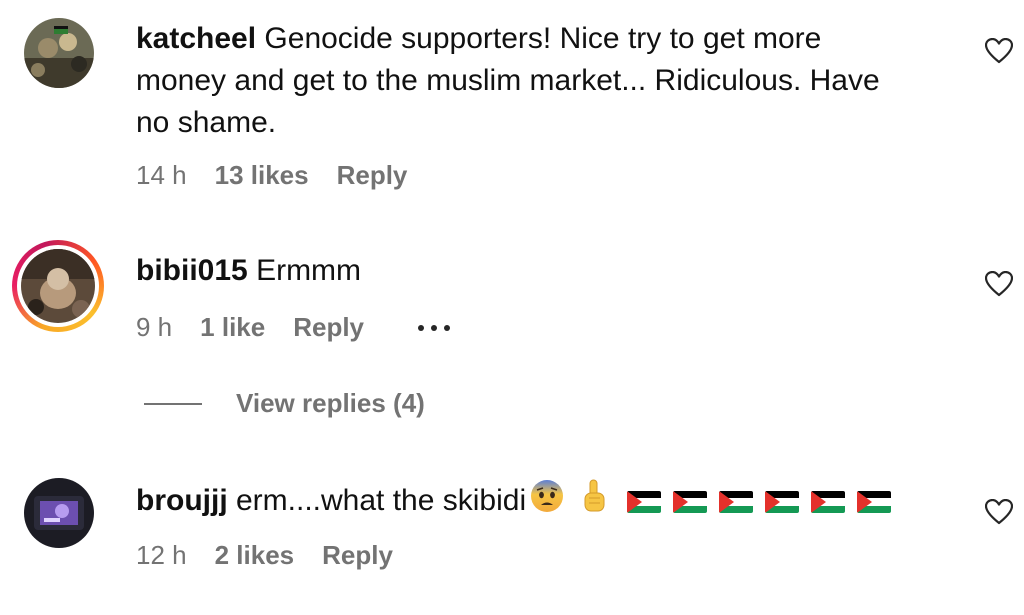 Image resolution: width=1024 pixels, height=615 pixels. What do you see at coordinates (262, 175) in the screenshot?
I see `likes-count: 13 likes` at bounding box center [262, 175].